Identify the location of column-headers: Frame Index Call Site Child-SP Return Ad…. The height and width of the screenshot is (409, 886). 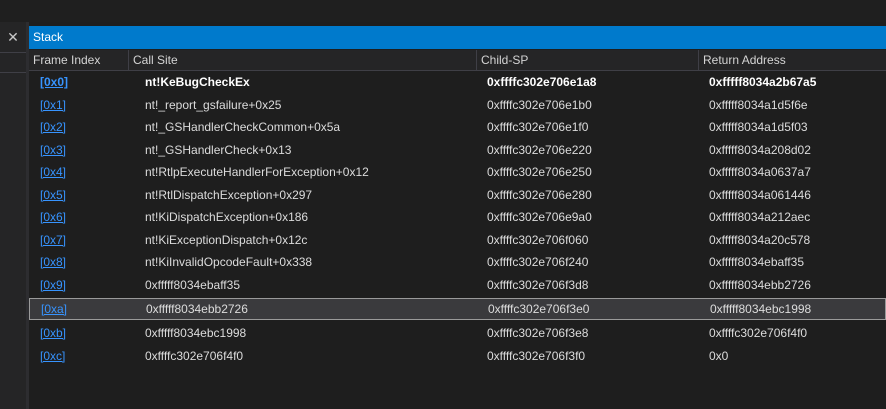
(457, 60).